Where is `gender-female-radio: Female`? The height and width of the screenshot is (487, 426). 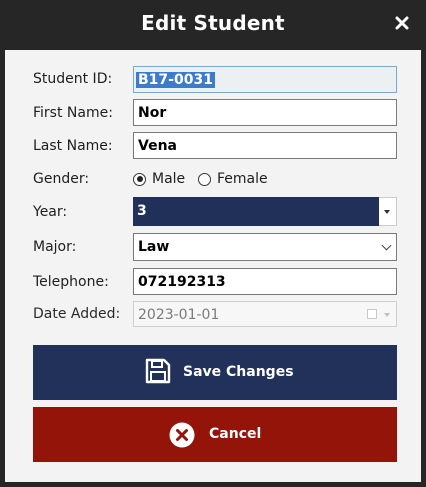 gender-female-radio: Female is located at coordinates (233, 179).